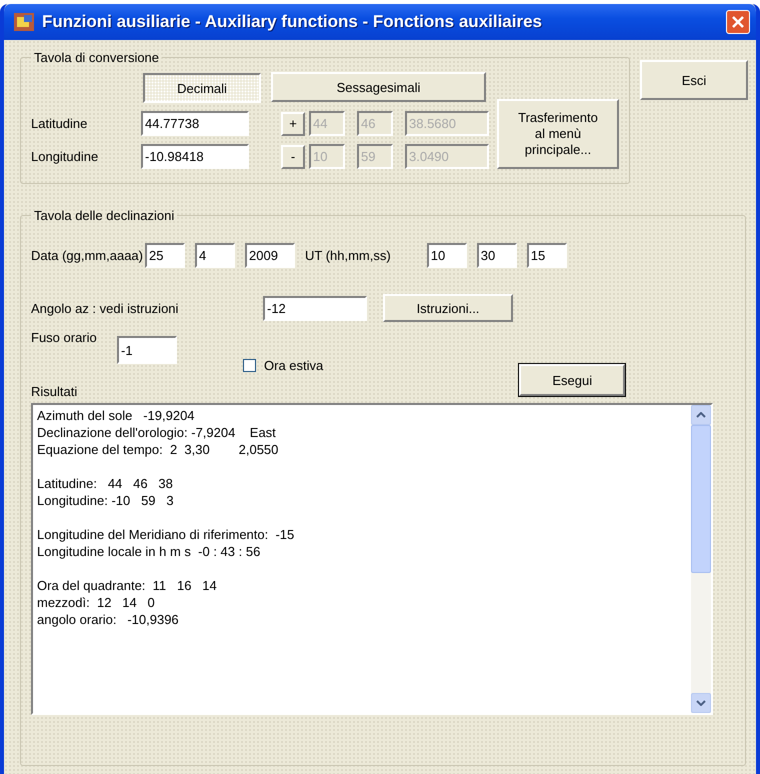 This screenshot has width=760, height=774. I want to click on close-icon, so click(738, 22).